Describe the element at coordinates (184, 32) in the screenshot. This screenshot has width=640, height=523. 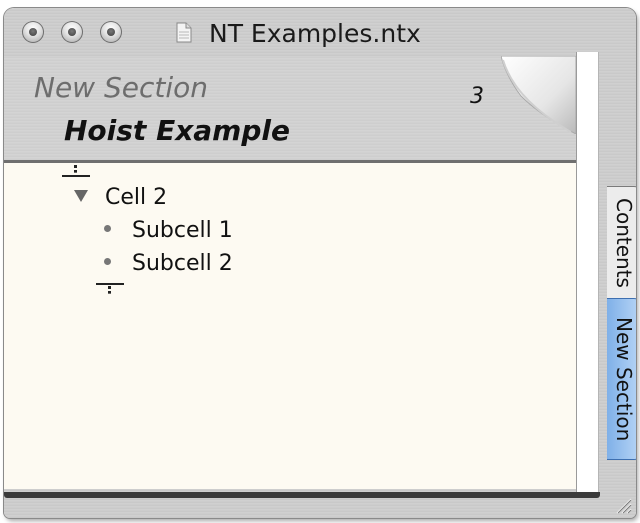
I see `document-icon` at that location.